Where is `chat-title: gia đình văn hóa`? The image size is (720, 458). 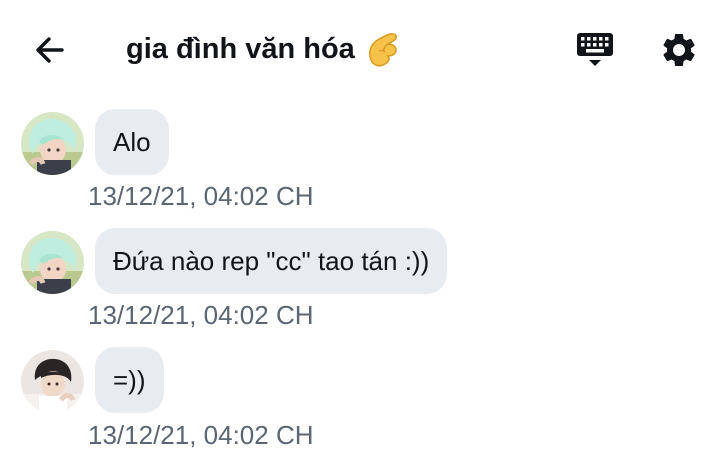 chat-title: gia đình văn hóa is located at coordinates (240, 48).